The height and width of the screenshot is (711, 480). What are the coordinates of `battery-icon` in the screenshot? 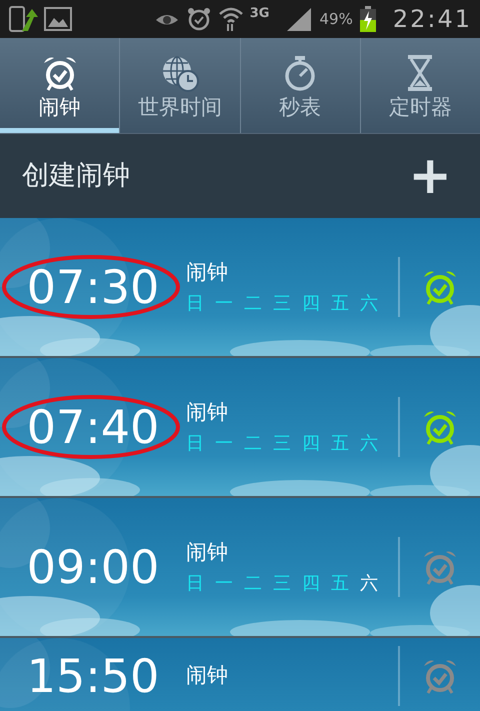 It's located at (367, 19).